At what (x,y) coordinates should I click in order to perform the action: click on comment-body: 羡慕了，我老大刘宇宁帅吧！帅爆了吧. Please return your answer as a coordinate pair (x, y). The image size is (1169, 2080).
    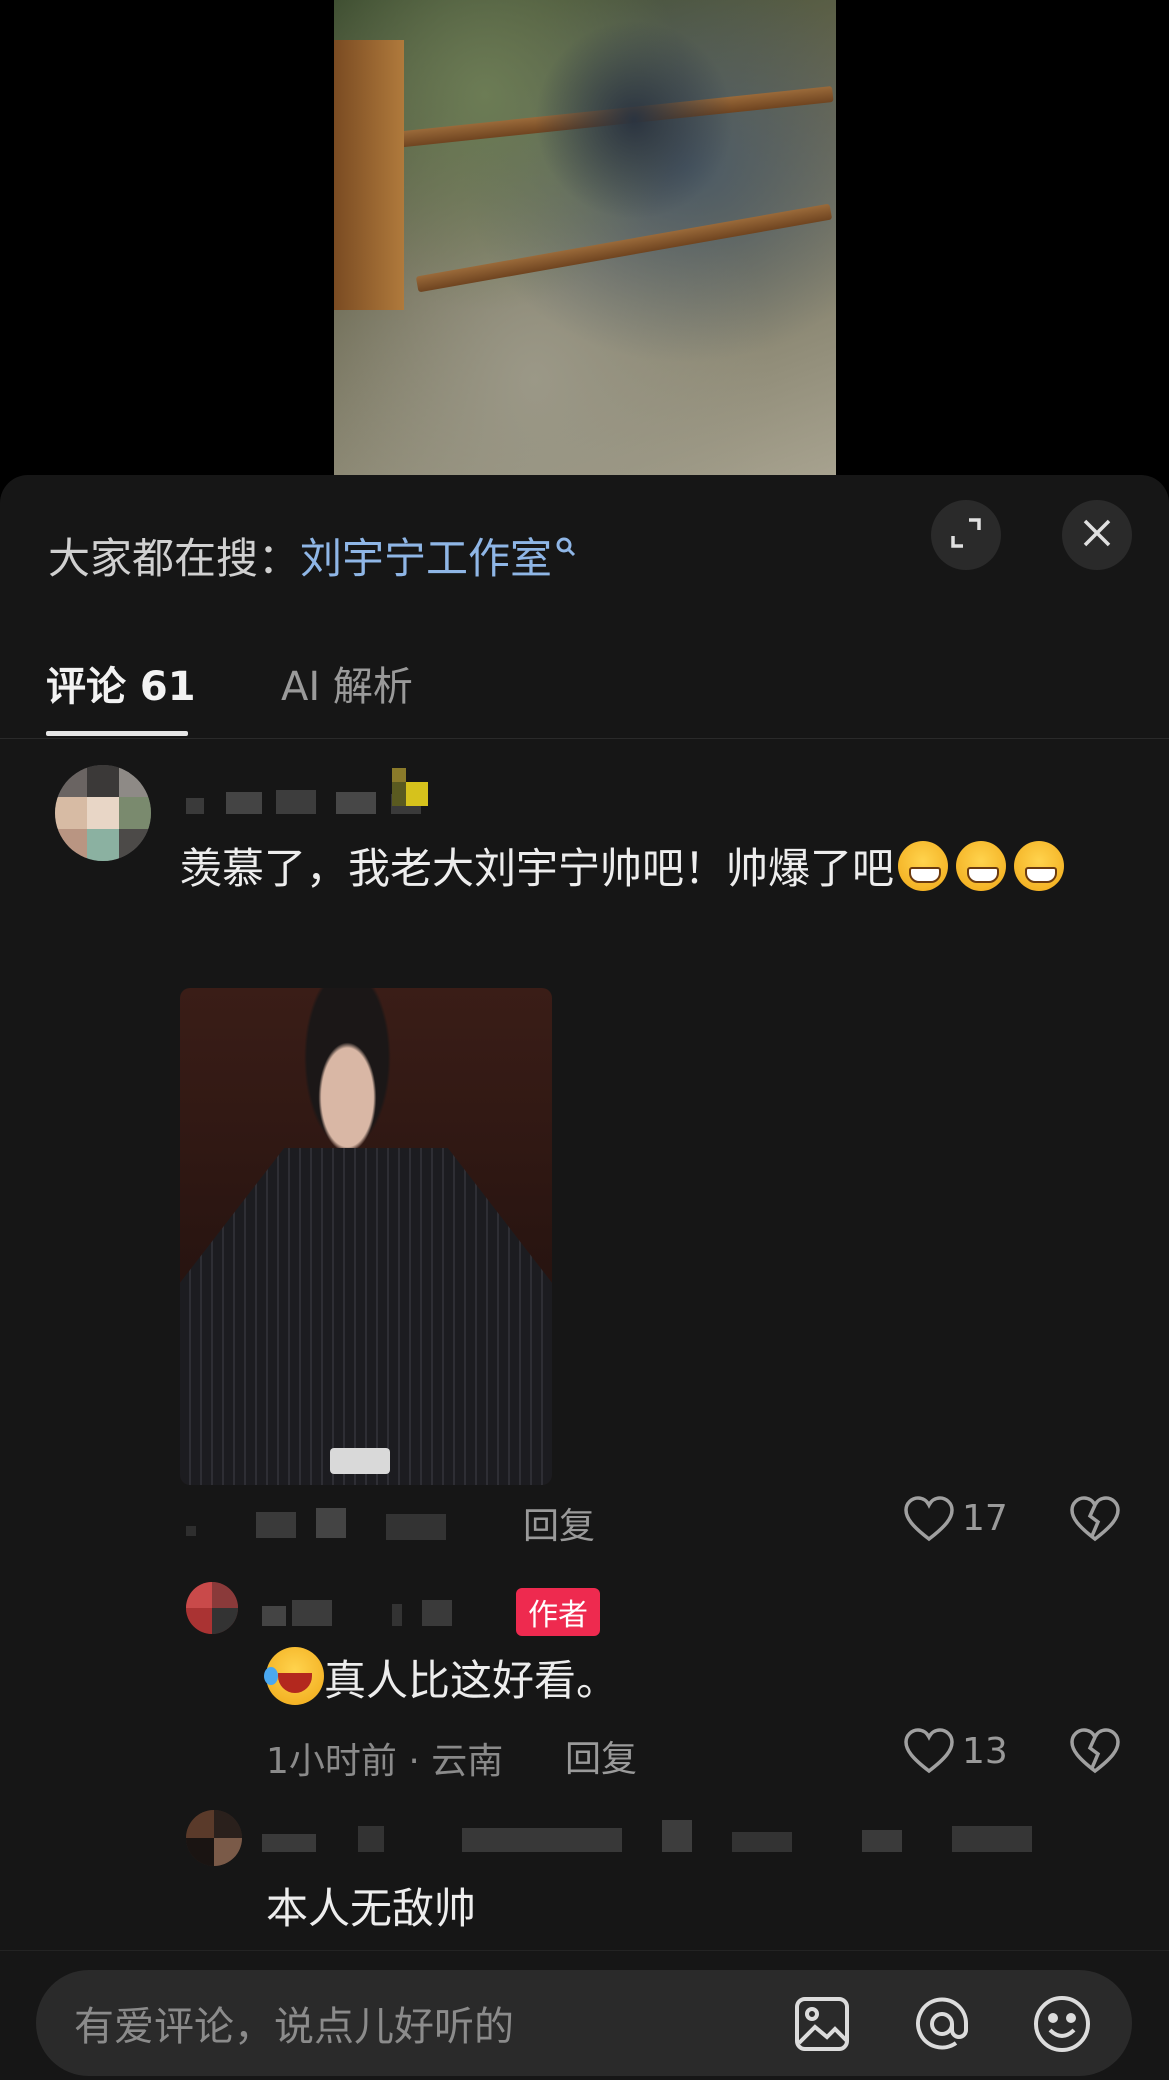
    Looking at the image, I should click on (645, 869).